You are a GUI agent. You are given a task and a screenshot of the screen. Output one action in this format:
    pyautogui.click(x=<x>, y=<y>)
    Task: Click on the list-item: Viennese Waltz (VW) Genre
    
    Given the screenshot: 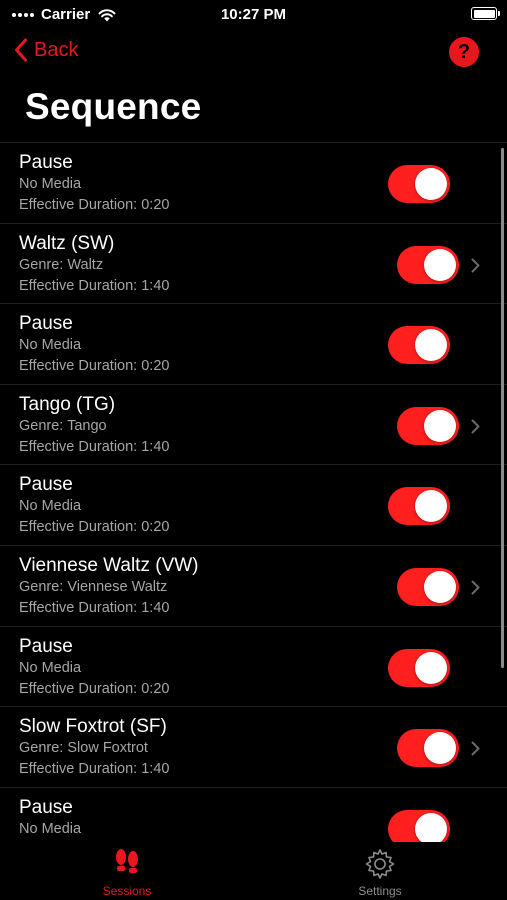 What is the action you would take?
    pyautogui.click(x=253, y=585)
    